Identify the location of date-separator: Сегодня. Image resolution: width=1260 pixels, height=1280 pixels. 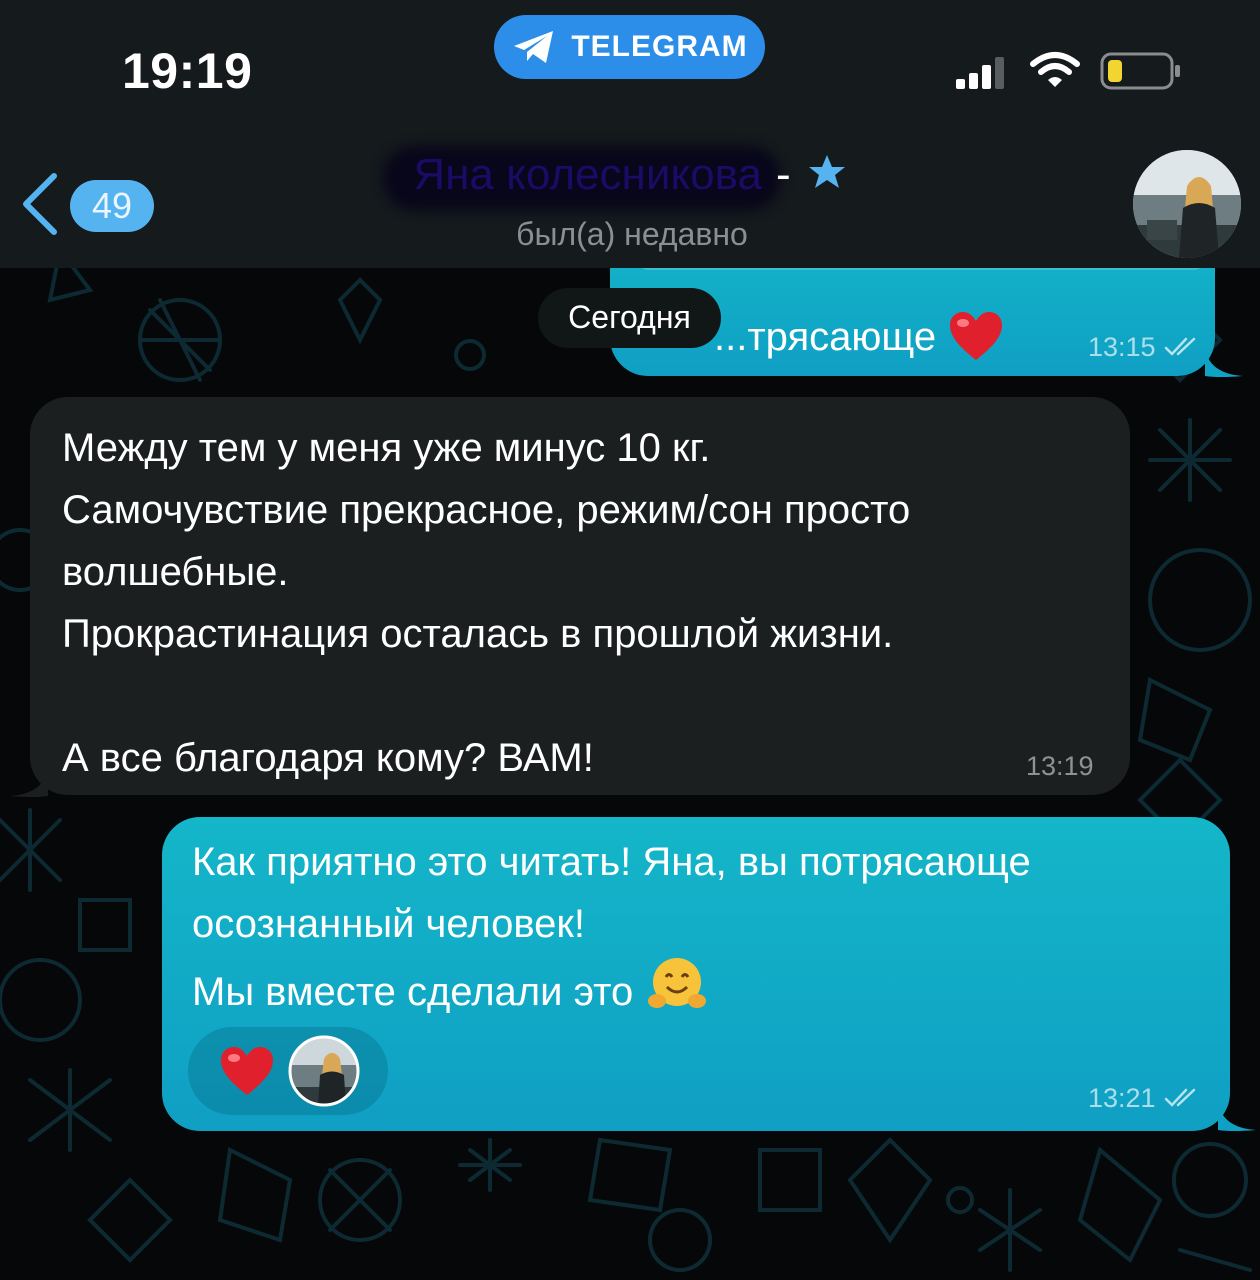
(629, 318).